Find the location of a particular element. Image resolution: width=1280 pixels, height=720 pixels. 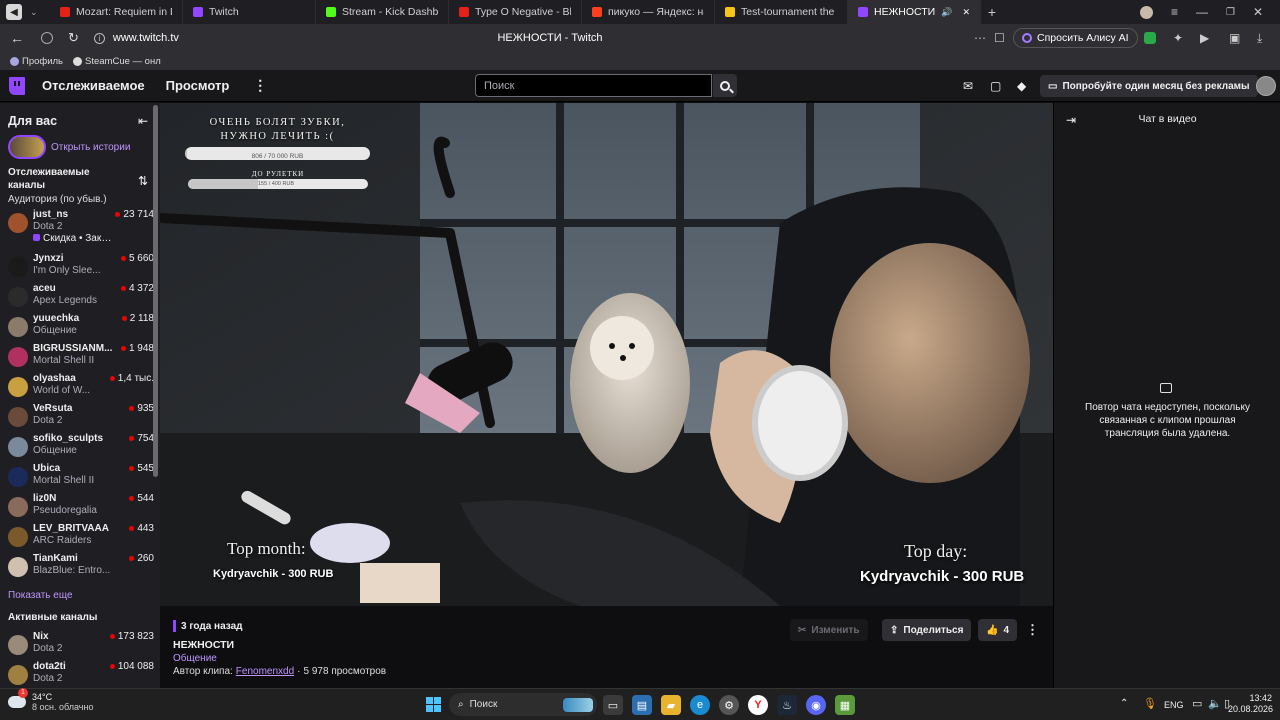

file-explorer-icon: ▰ is located at coordinates (671, 705).